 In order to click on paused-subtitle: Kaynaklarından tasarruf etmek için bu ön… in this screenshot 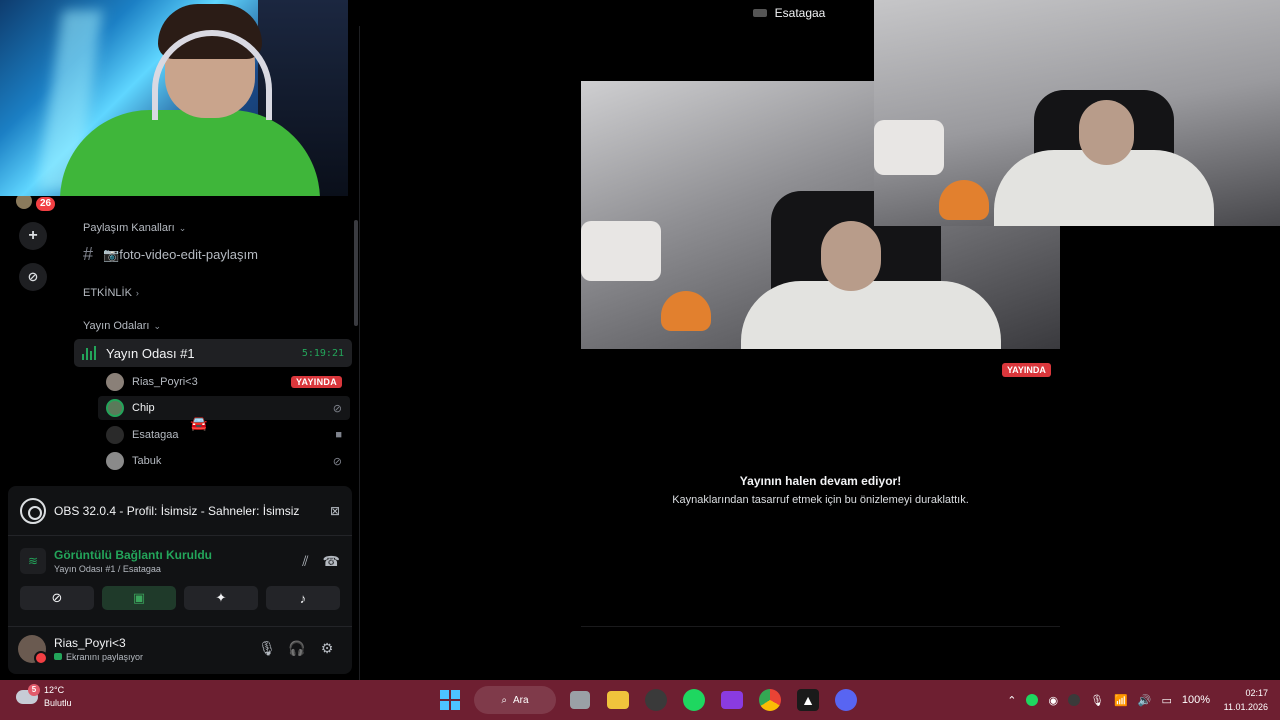, I will do `click(820, 500)`.